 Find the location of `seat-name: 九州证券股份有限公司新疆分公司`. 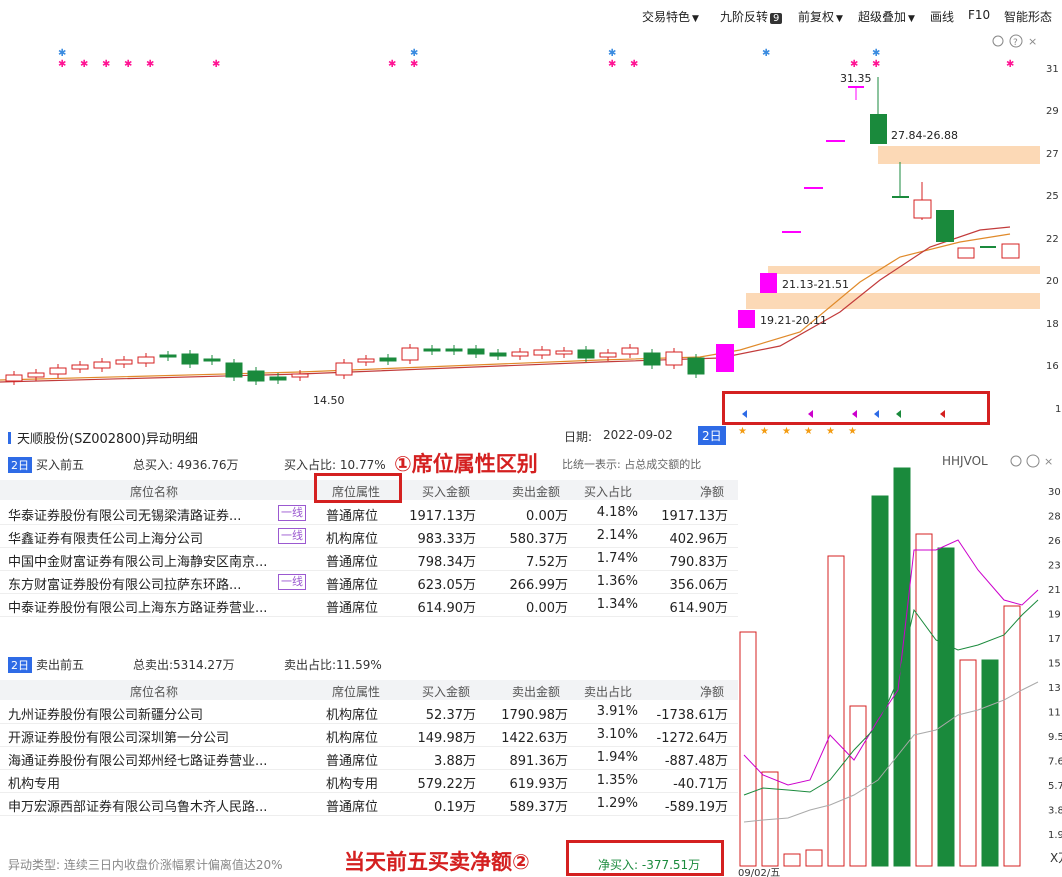

seat-name: 九州证券股份有限公司新疆分公司 is located at coordinates (106, 715).